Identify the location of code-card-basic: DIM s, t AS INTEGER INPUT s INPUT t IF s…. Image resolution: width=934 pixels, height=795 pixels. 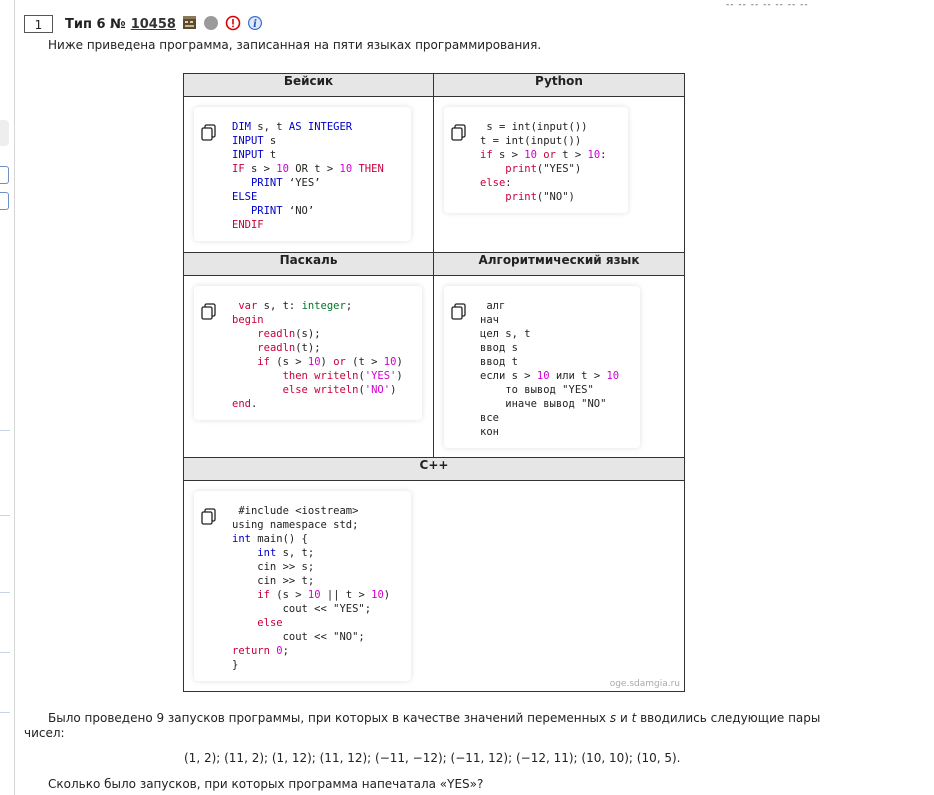
(302, 174).